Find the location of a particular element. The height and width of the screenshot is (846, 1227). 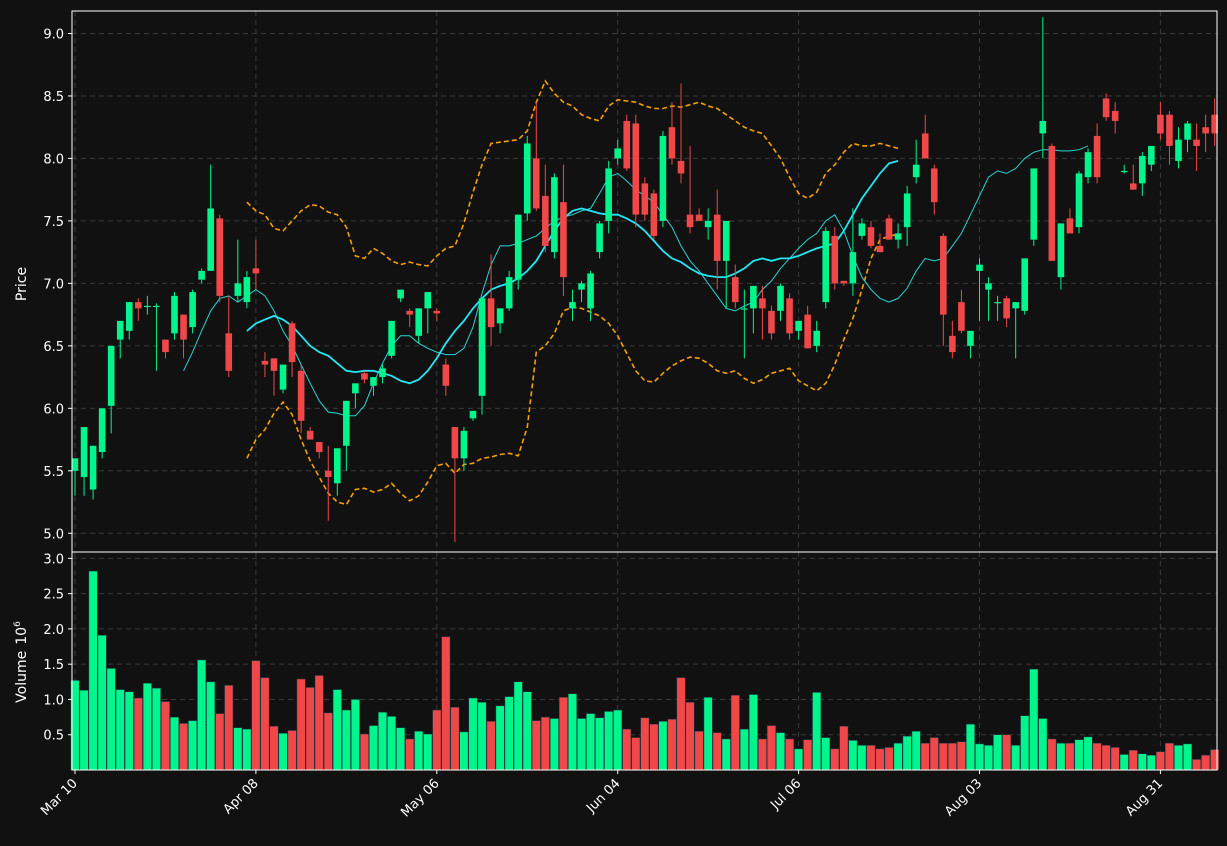

price-tick-label: 7.5 is located at coordinates (53, 222).